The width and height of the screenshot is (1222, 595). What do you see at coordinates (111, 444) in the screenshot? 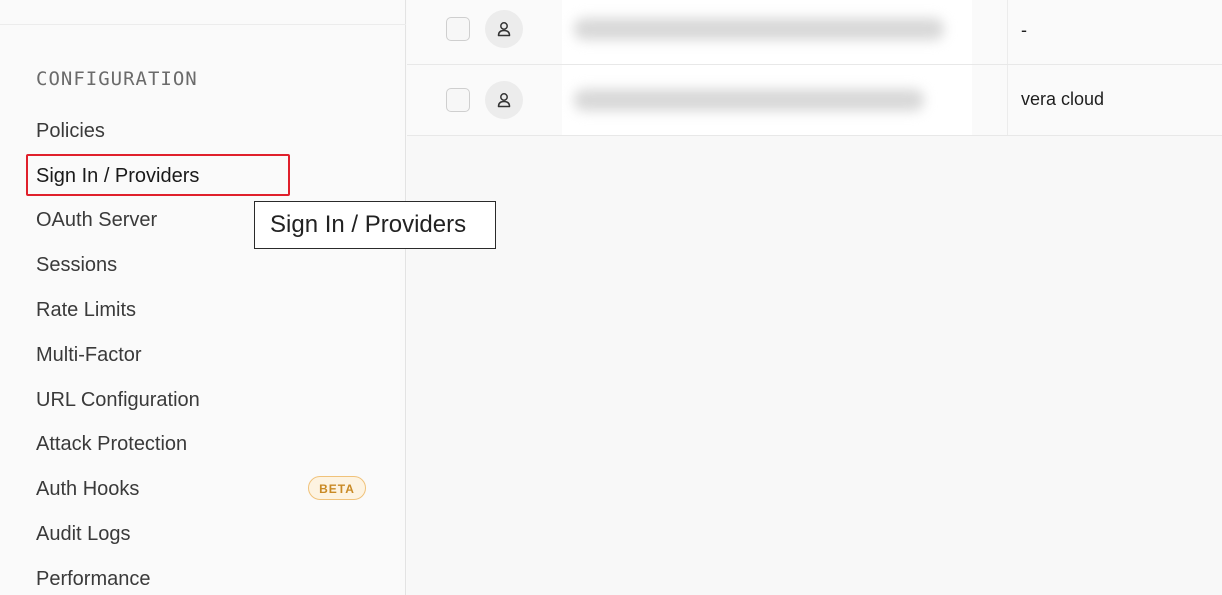
I see `sidebar-item-attack-protection: Attack Protection` at bounding box center [111, 444].